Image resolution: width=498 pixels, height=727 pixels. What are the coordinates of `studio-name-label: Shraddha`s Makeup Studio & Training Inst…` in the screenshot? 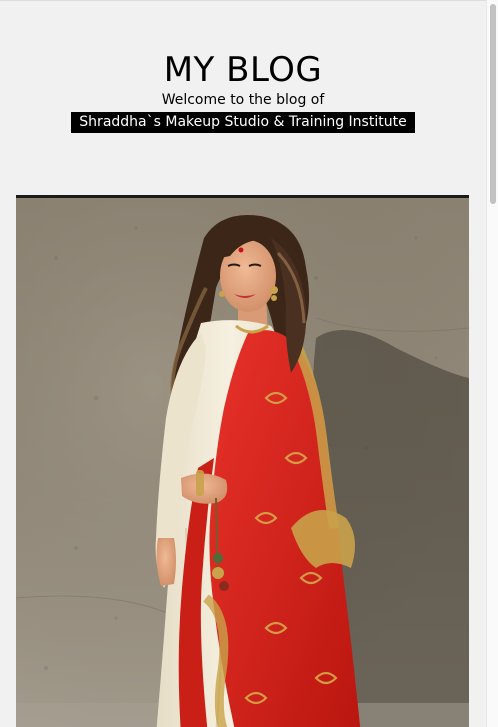 It's located at (243, 122).